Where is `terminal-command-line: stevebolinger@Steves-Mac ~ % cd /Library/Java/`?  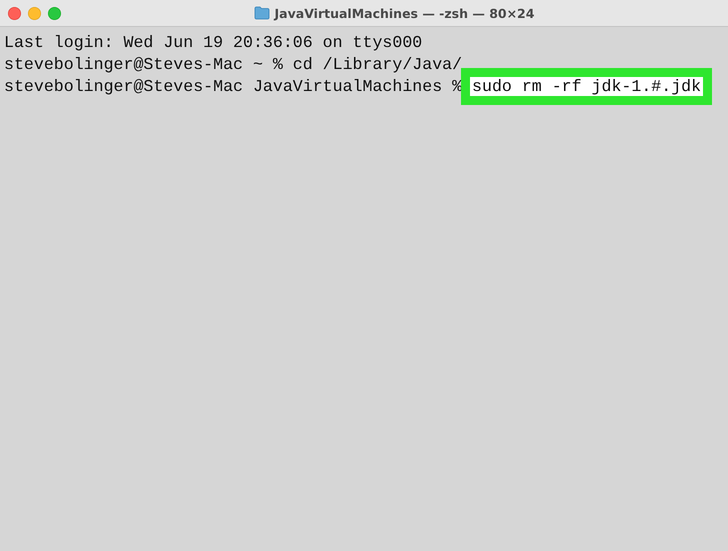
terminal-command-line: stevebolinger@Steves-Mac ~ % cd /Library/Java/ is located at coordinates (233, 64).